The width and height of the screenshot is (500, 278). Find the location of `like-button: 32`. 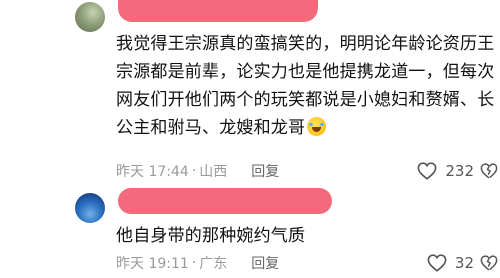

like-button: 32 is located at coordinates (450, 263).